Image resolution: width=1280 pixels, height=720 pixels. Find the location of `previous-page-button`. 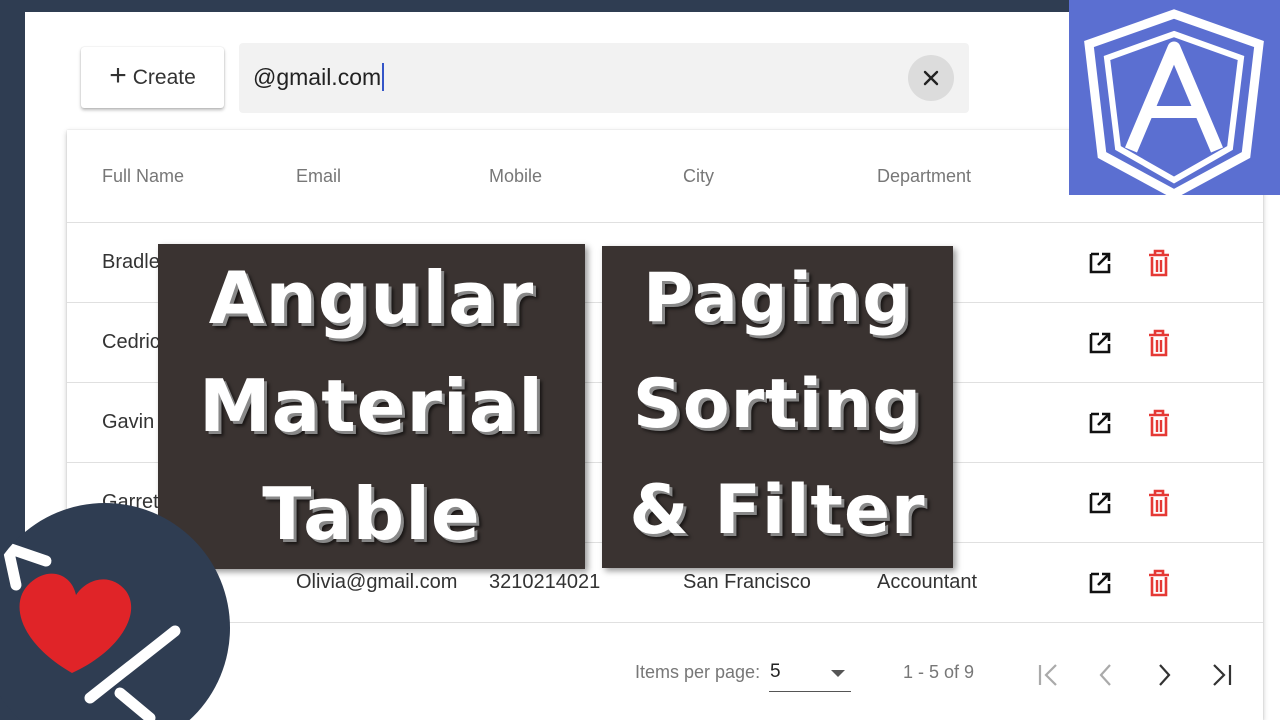

previous-page-button is located at coordinates (1106, 675).